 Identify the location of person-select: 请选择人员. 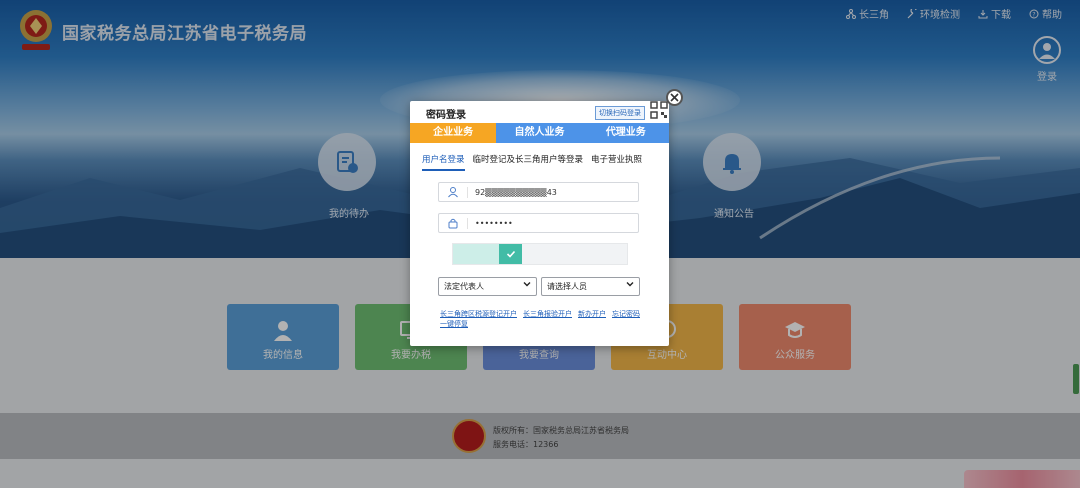
(590, 286).